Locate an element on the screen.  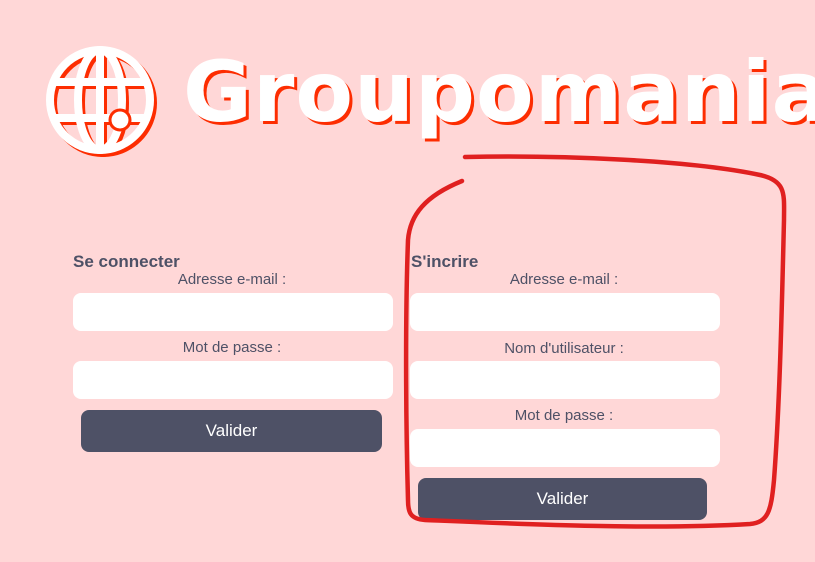
signup-username-input is located at coordinates (565, 380).